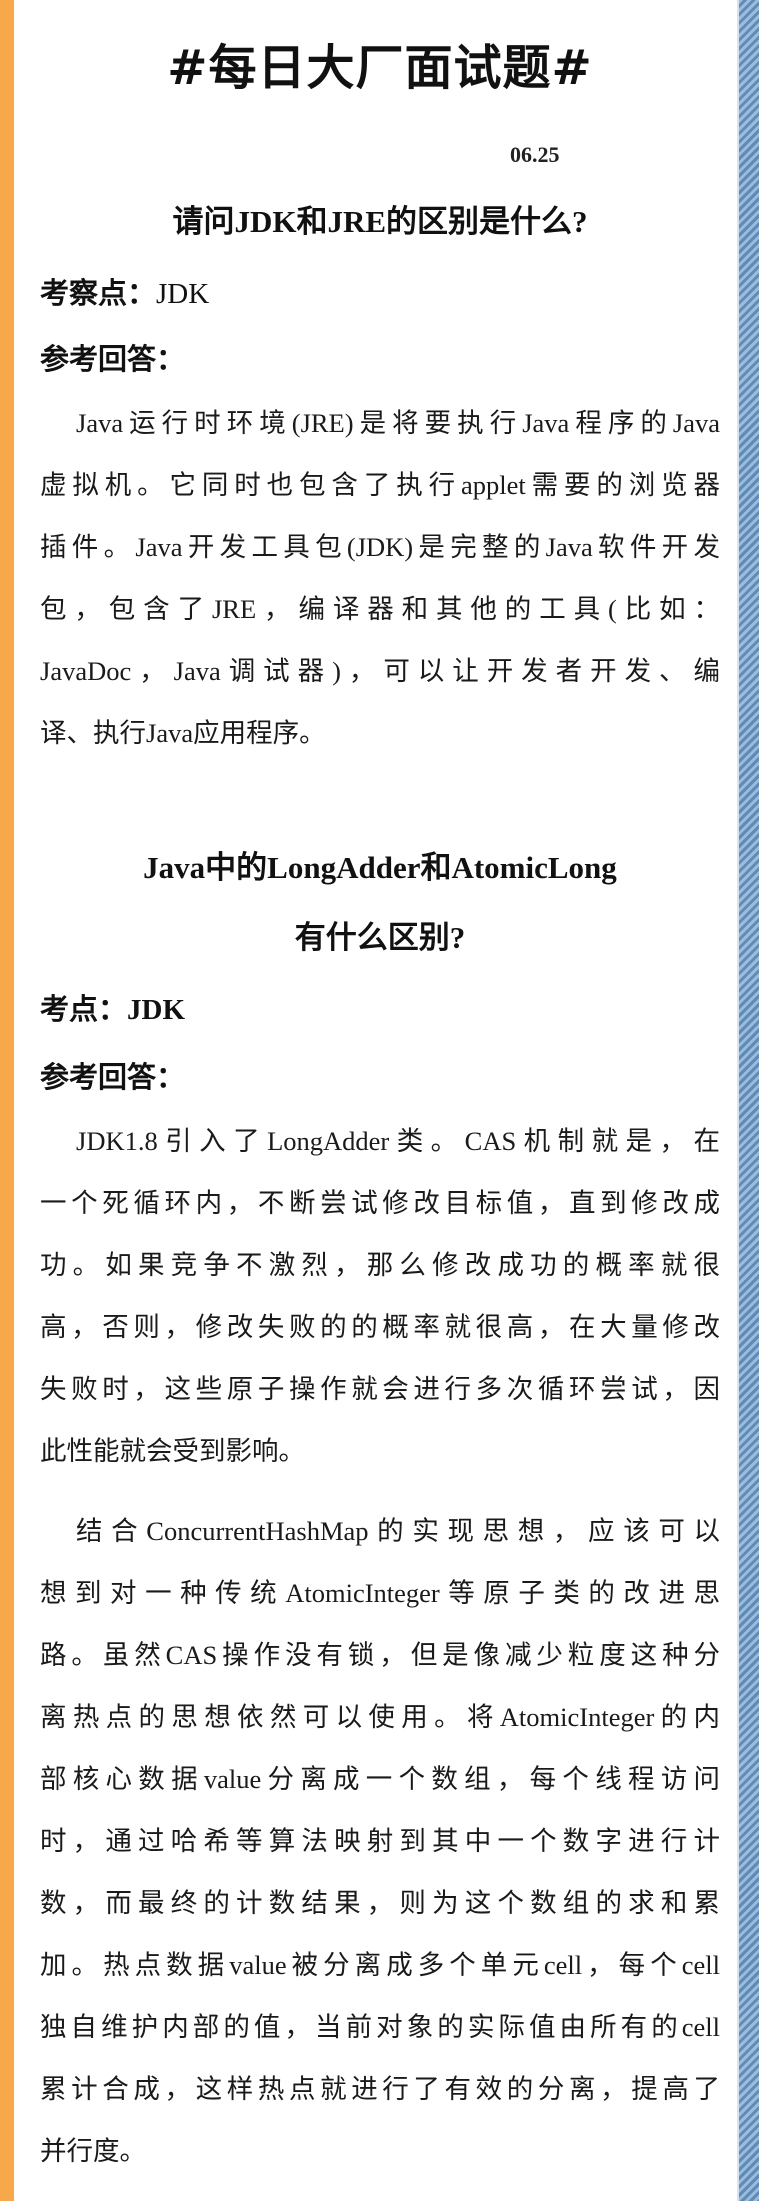  What do you see at coordinates (398, 423) in the screenshot?
I see `answer-line: Java运行时环境(JRE)是将要执行Java程序的Java` at bounding box center [398, 423].